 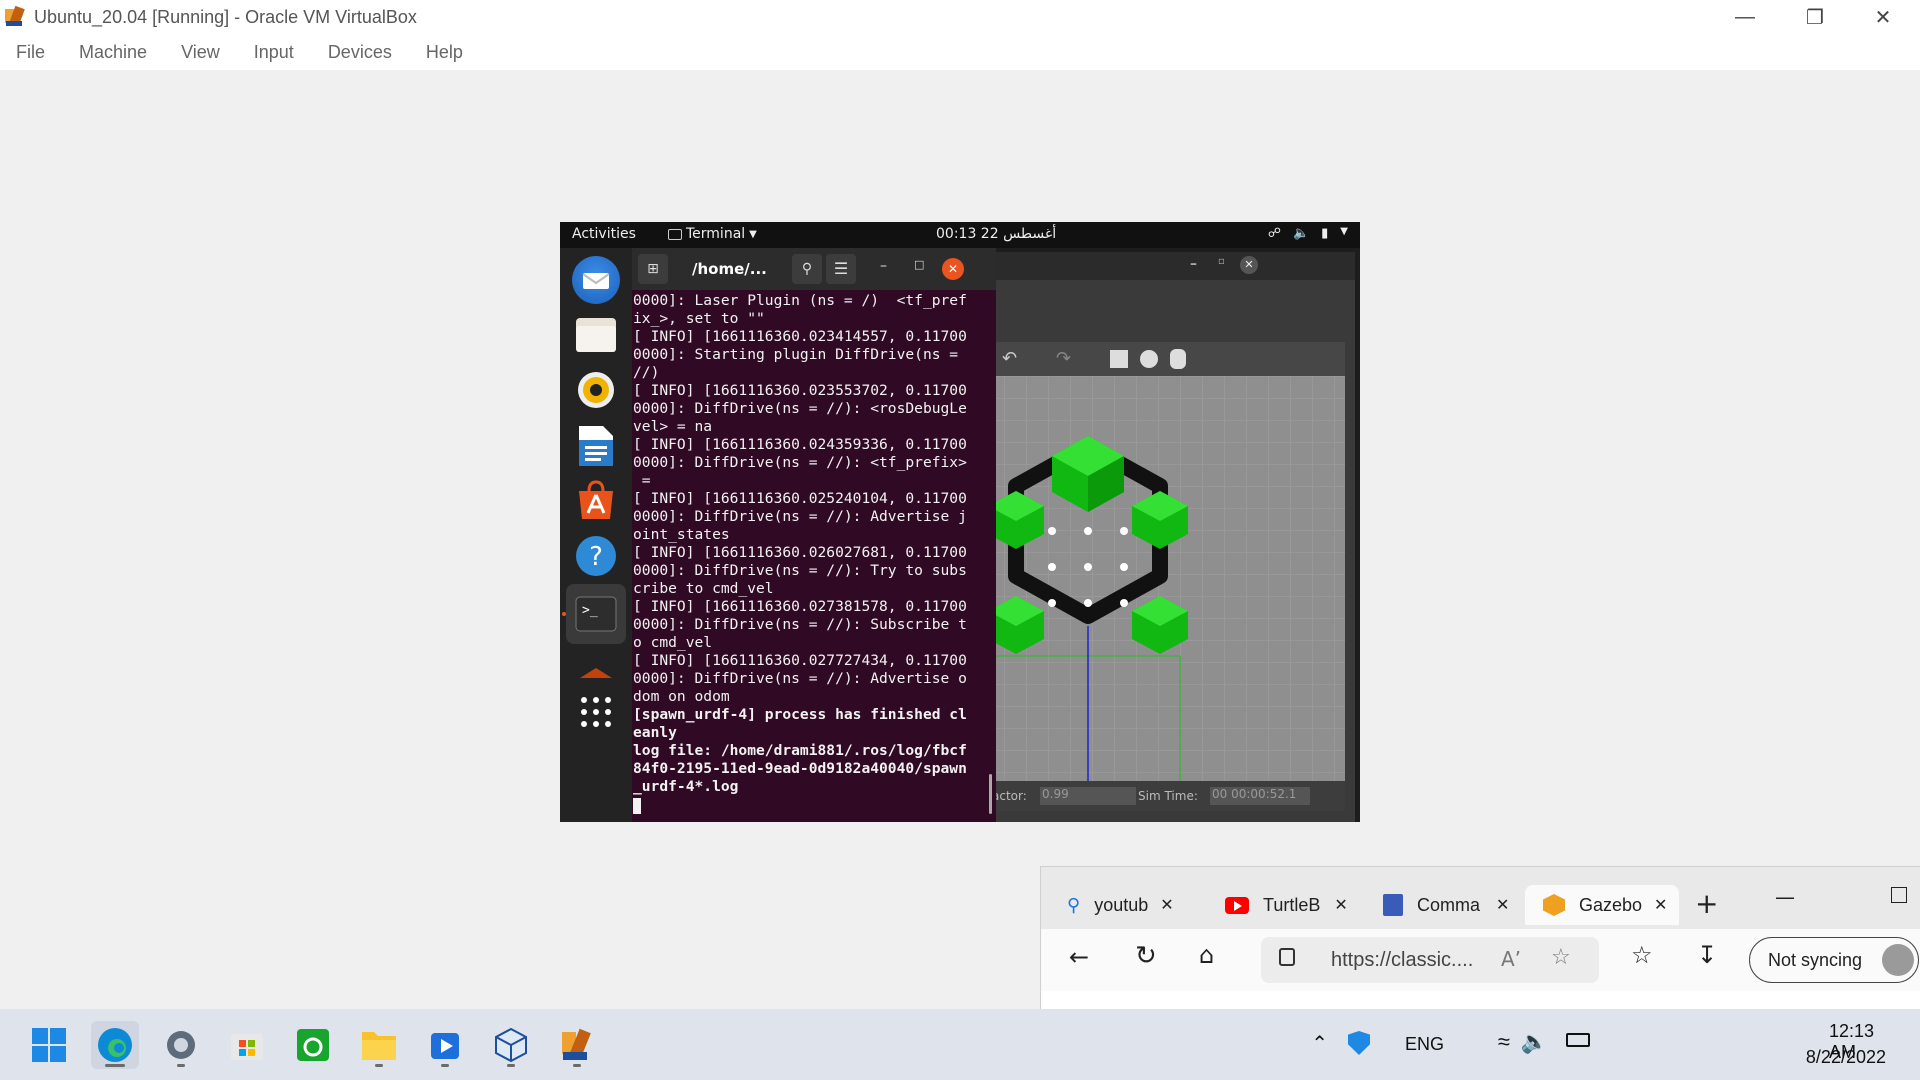 I want to click on youtube-icon, so click(x=1237, y=905).